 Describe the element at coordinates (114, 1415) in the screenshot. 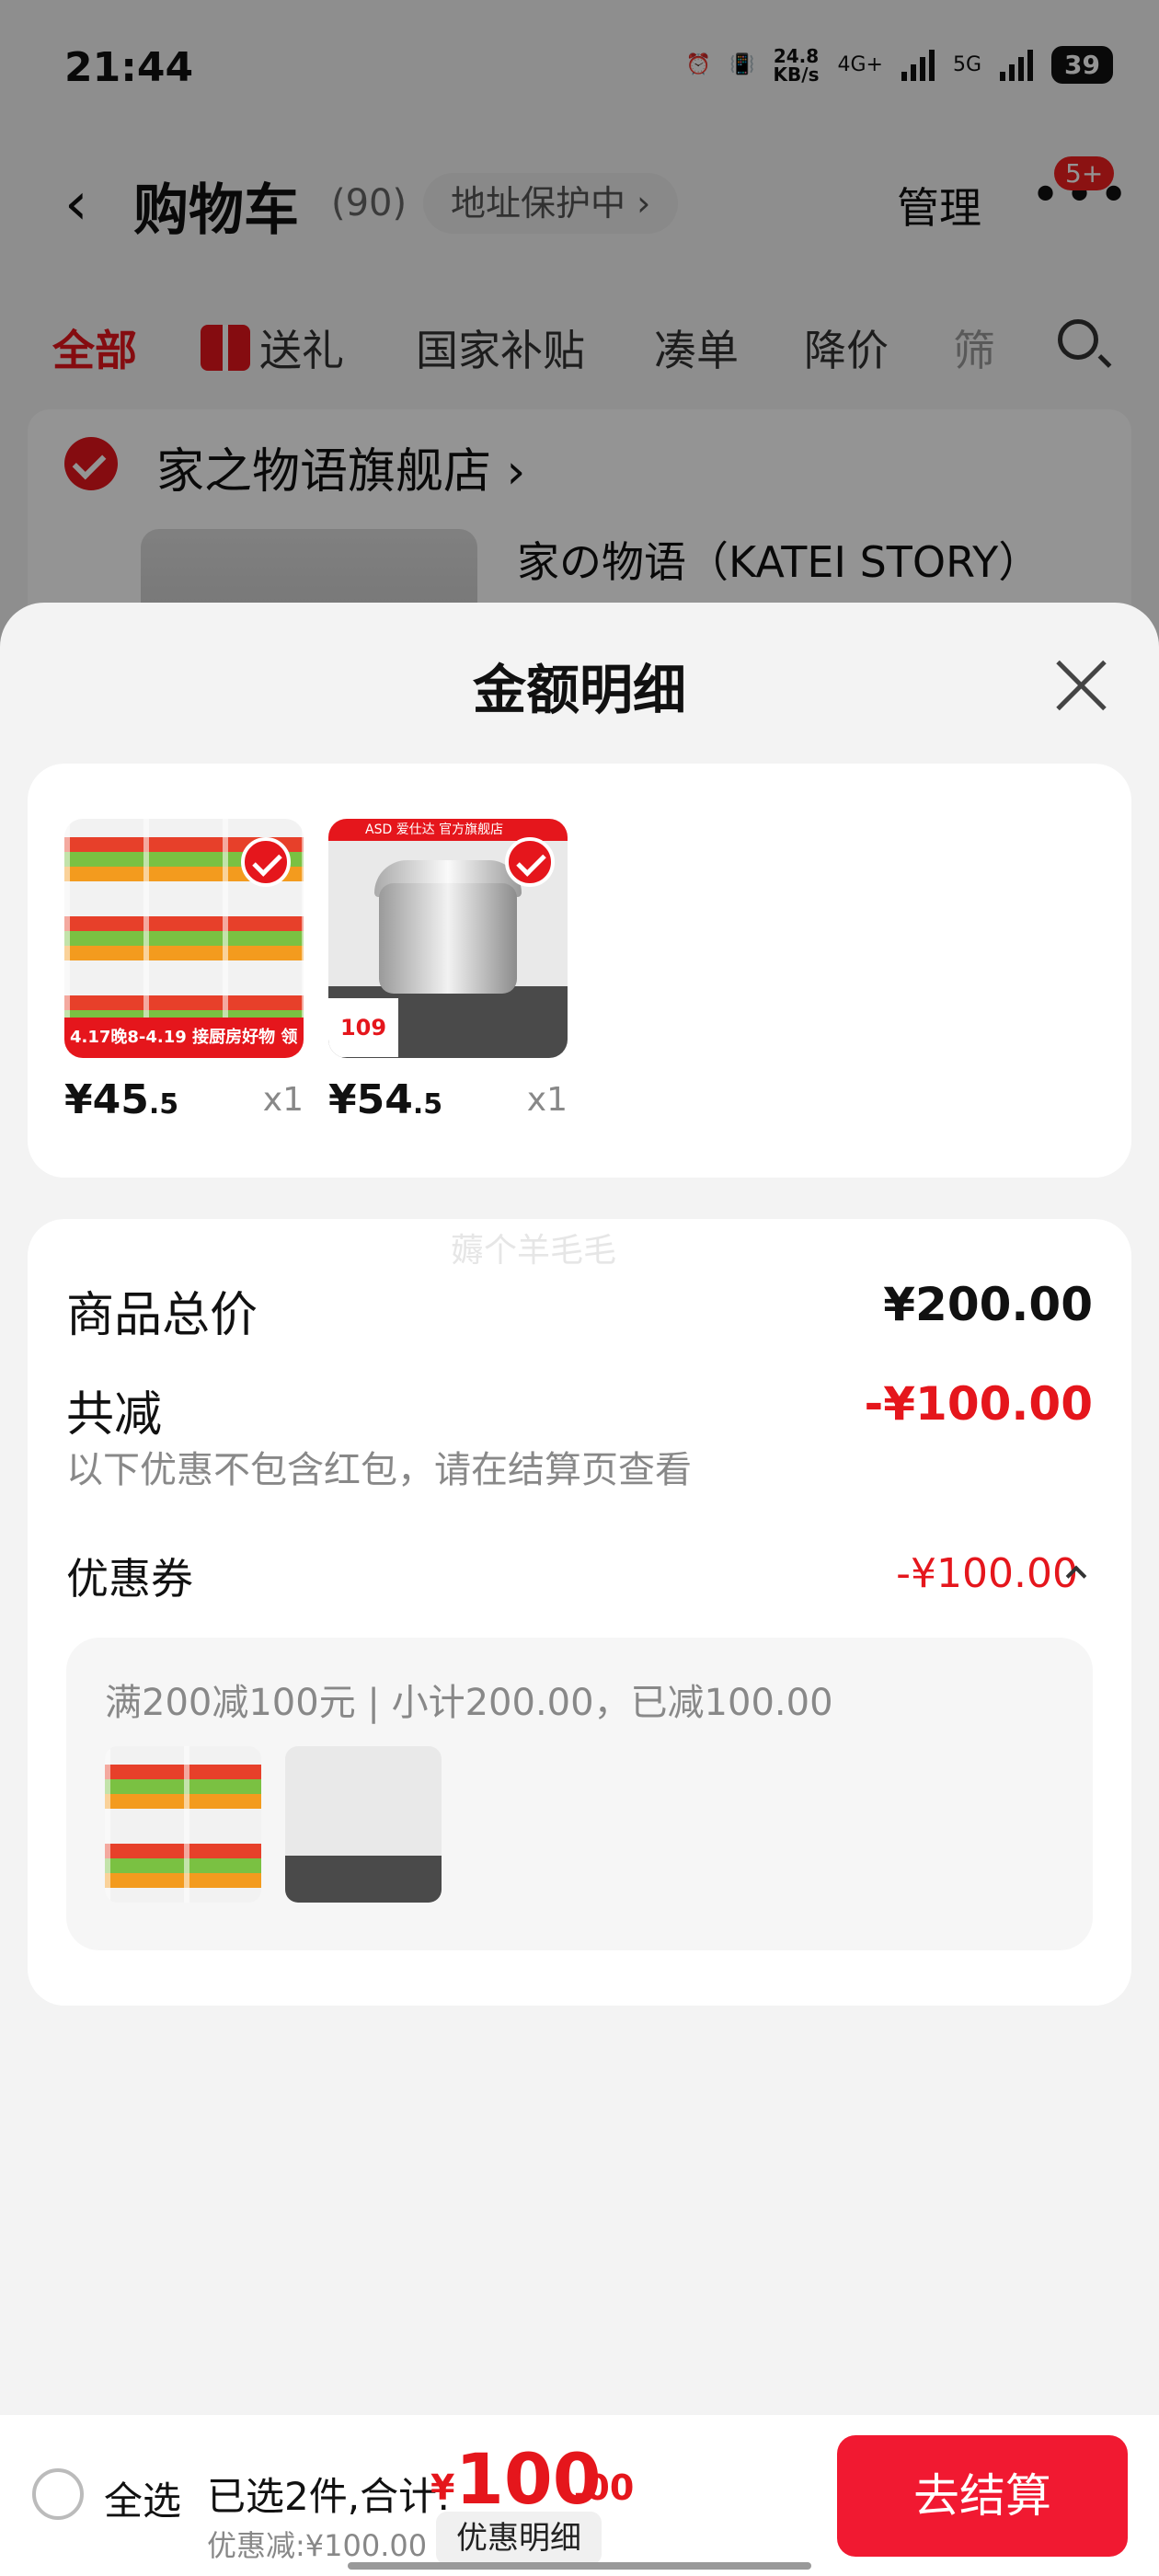

I see `reduce-label: 共减` at that location.